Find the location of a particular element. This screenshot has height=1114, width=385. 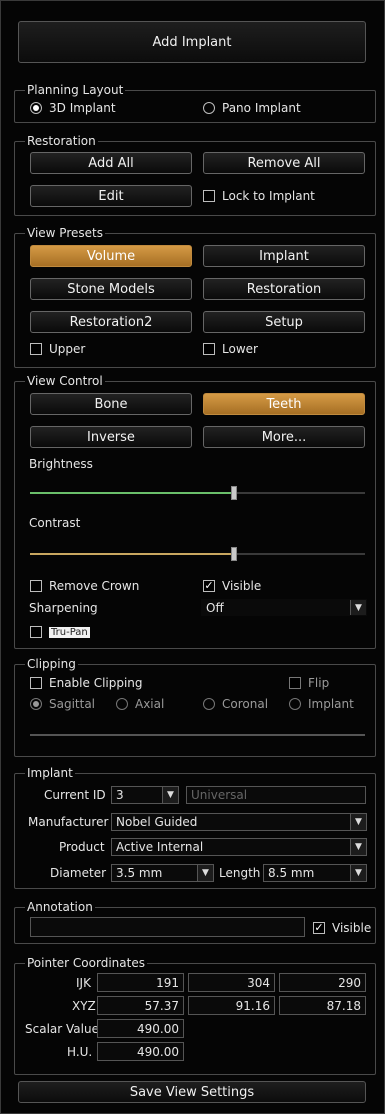

add-all-button: Add All is located at coordinates (111, 163).